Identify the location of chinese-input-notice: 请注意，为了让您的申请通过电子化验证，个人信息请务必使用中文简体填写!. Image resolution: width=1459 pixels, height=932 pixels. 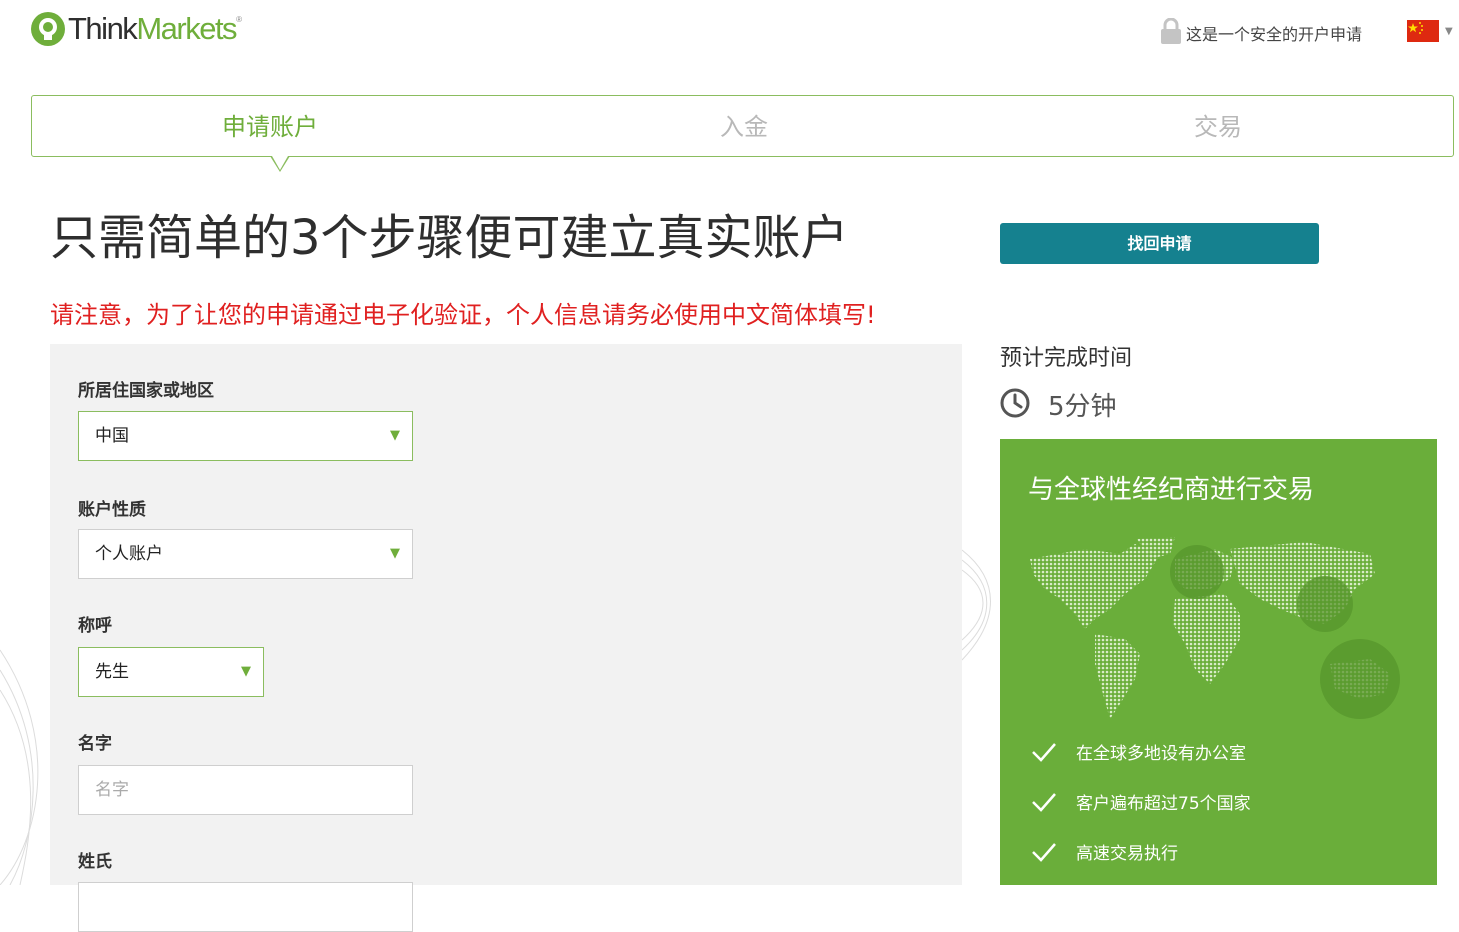
(463, 315).